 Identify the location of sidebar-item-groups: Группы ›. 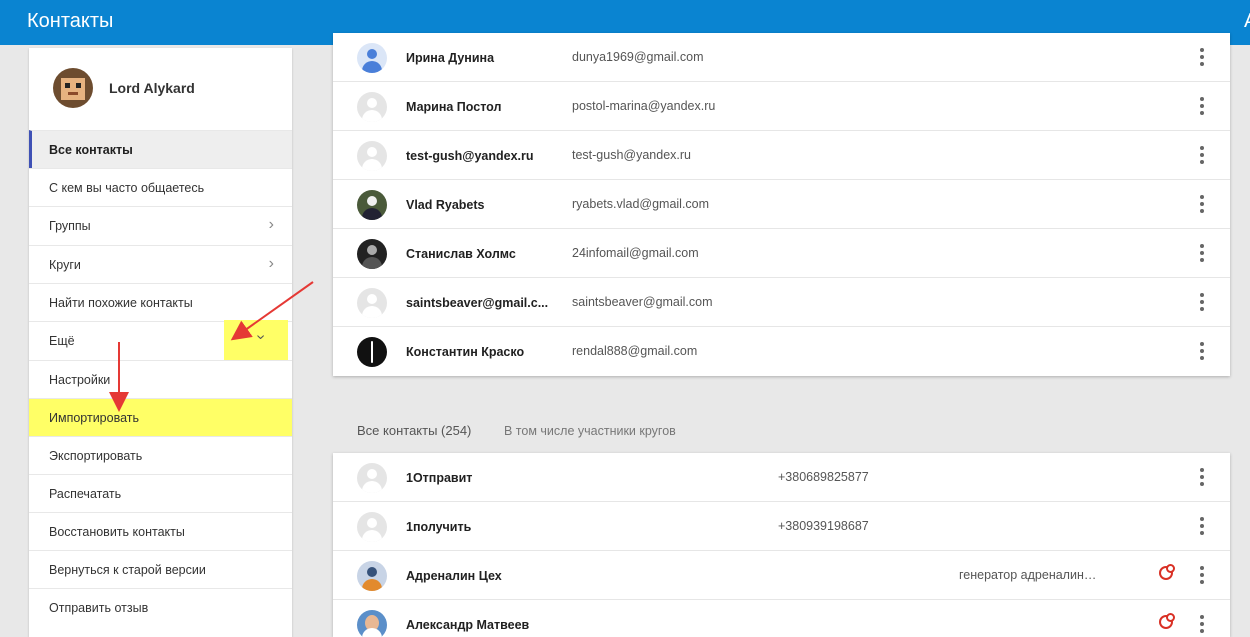
(160, 225).